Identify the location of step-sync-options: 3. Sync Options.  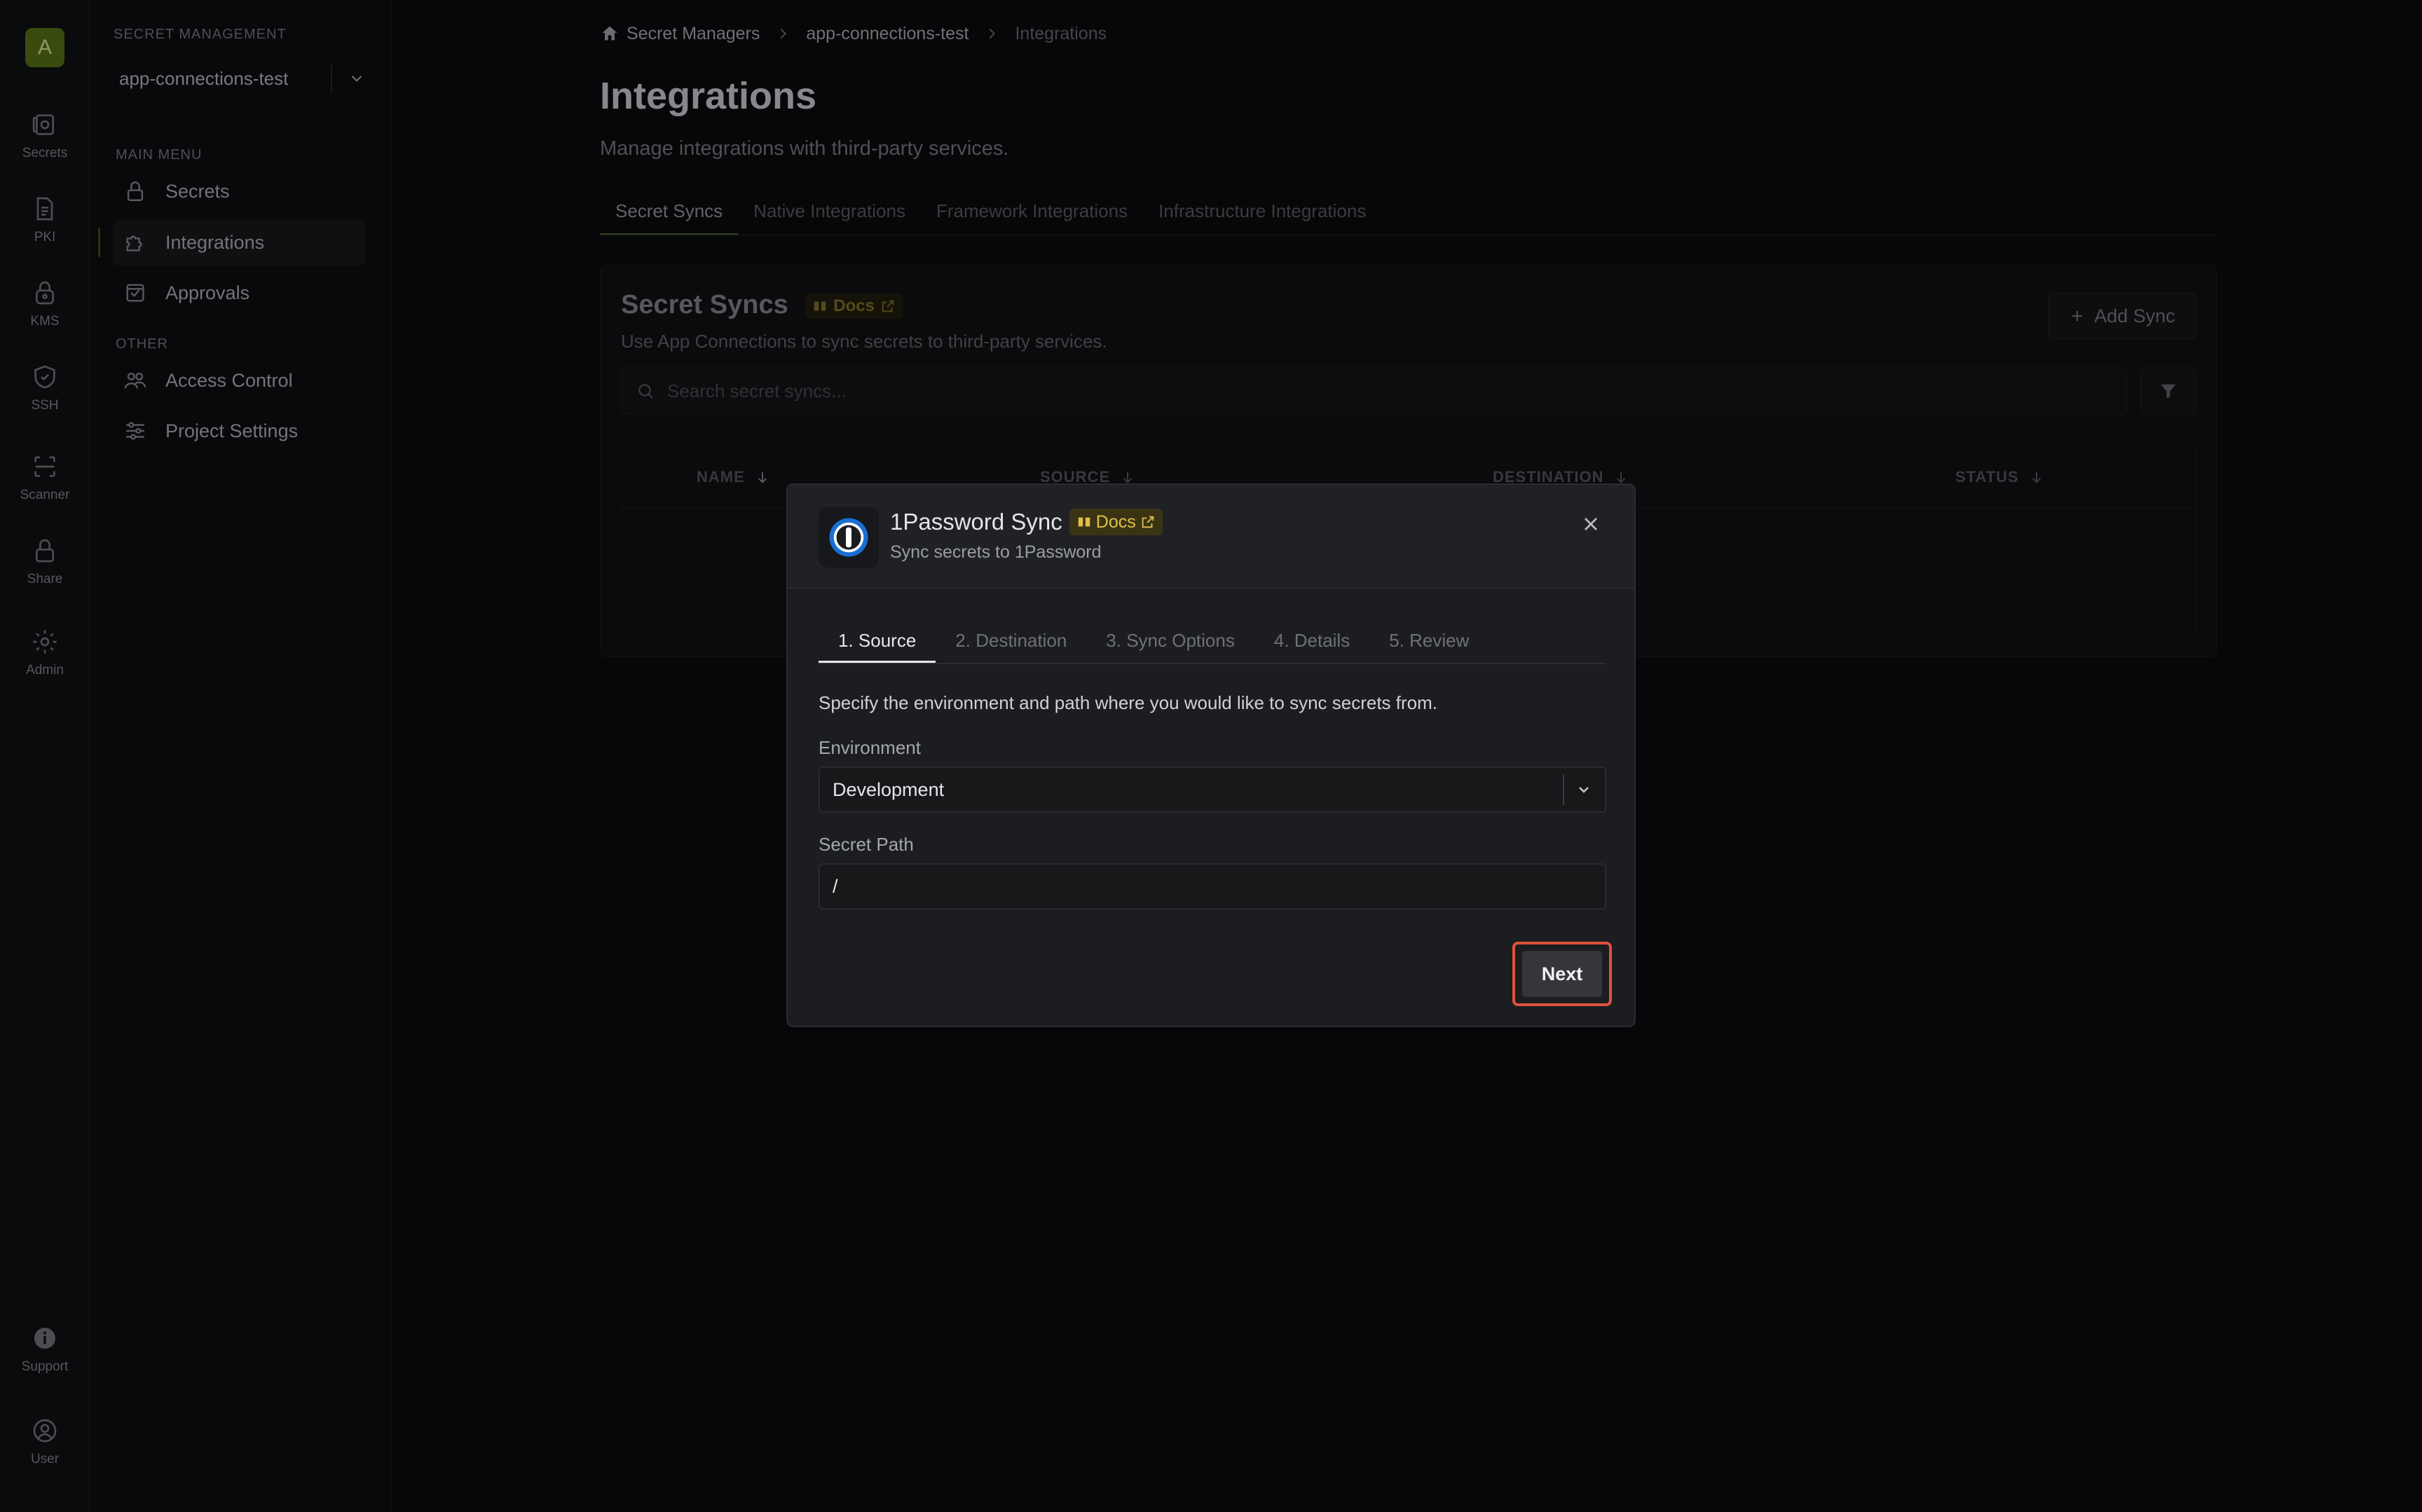
(1170, 641).